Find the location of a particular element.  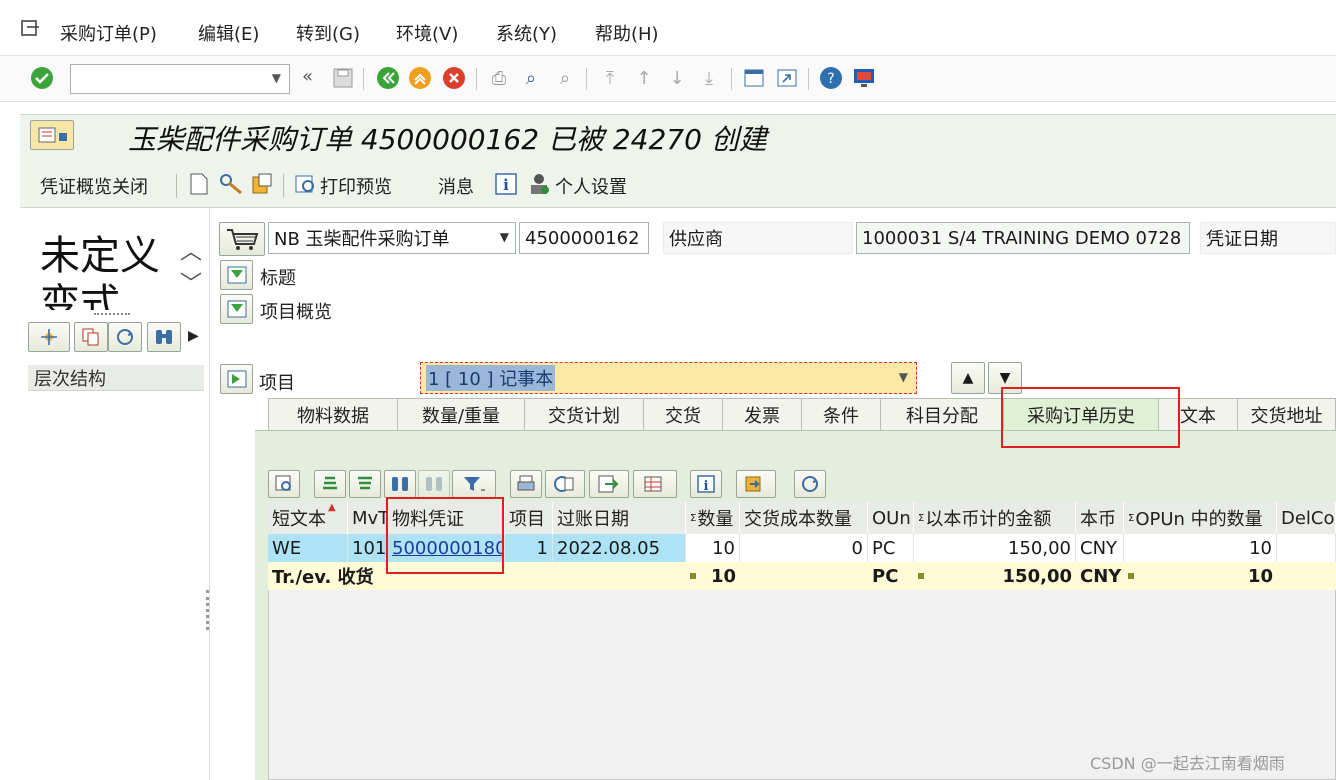

details-icon is located at coordinates (284, 484).